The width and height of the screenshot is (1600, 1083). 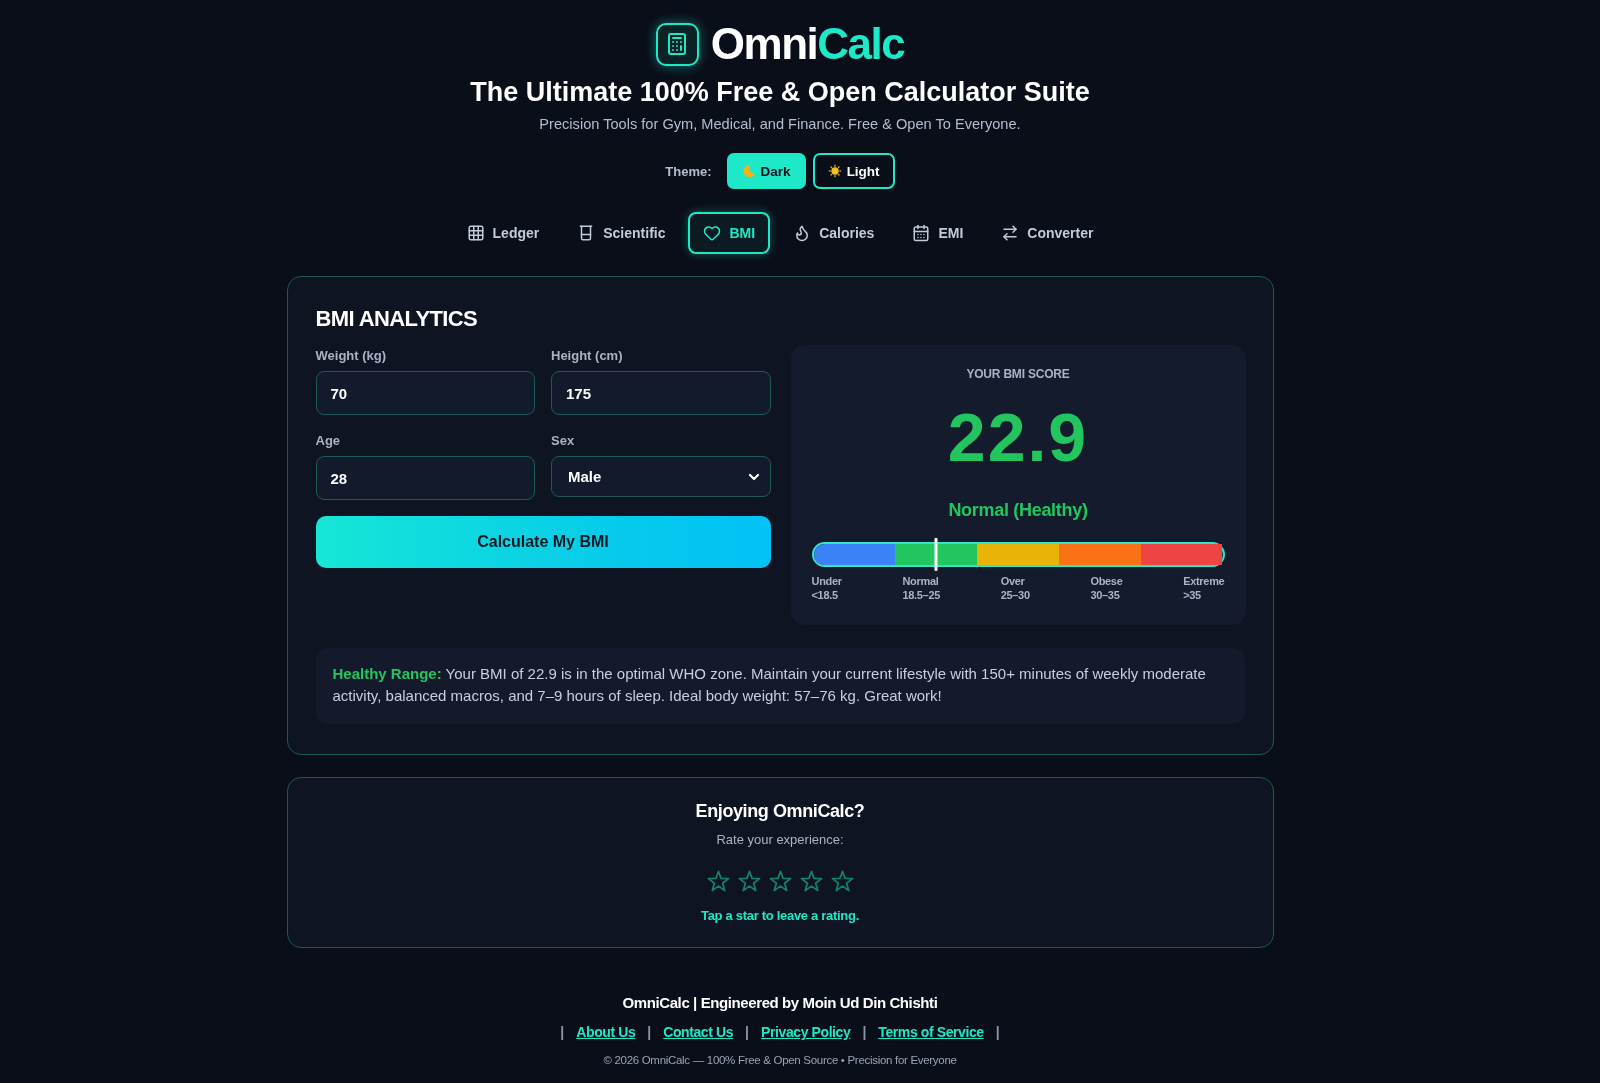 I want to click on card-title: BMI ANALYTICS, so click(x=397, y=319).